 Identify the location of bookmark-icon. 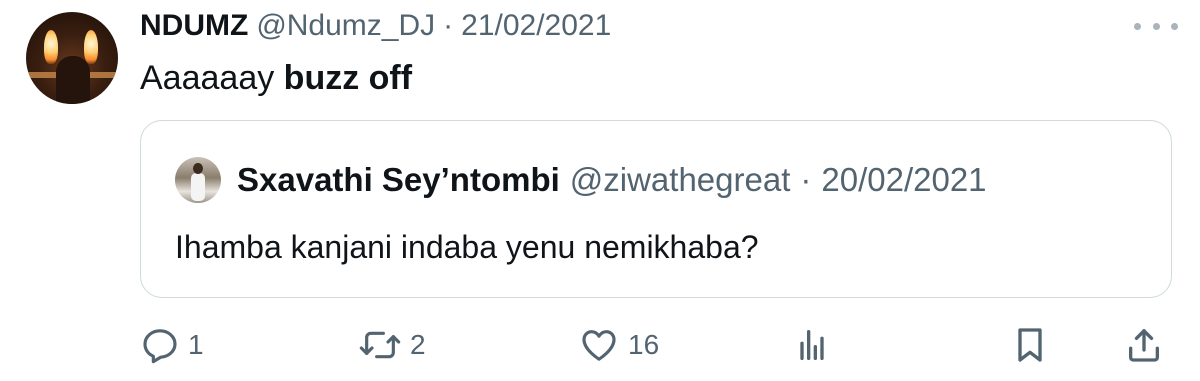
(1030, 345).